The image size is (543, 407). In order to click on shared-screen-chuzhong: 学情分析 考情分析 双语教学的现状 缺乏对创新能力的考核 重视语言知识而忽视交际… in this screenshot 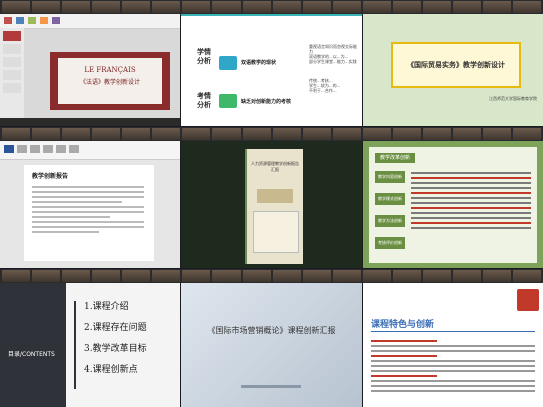, I will do `click(271, 70)`.